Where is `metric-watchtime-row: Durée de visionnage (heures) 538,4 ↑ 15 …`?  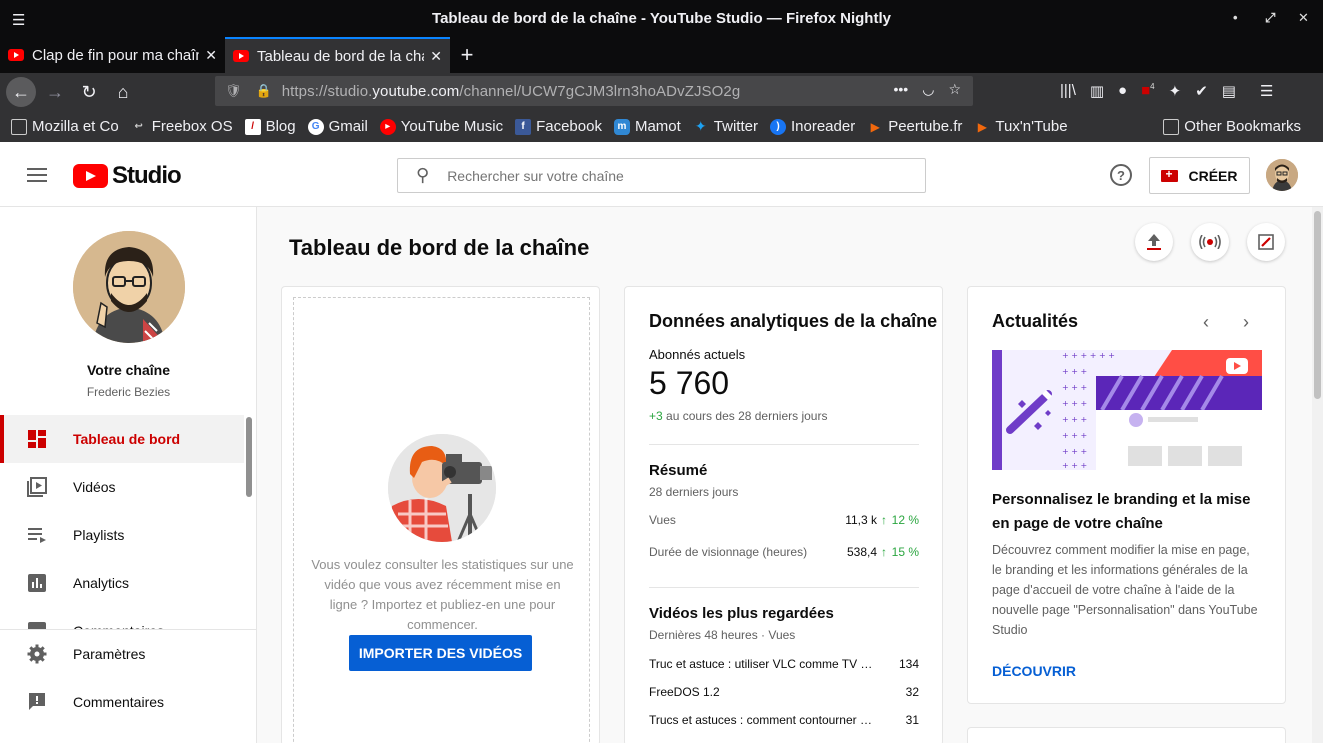
metric-watchtime-row: Durée de visionnage (heures) 538,4 ↑ 15 … is located at coordinates (784, 552).